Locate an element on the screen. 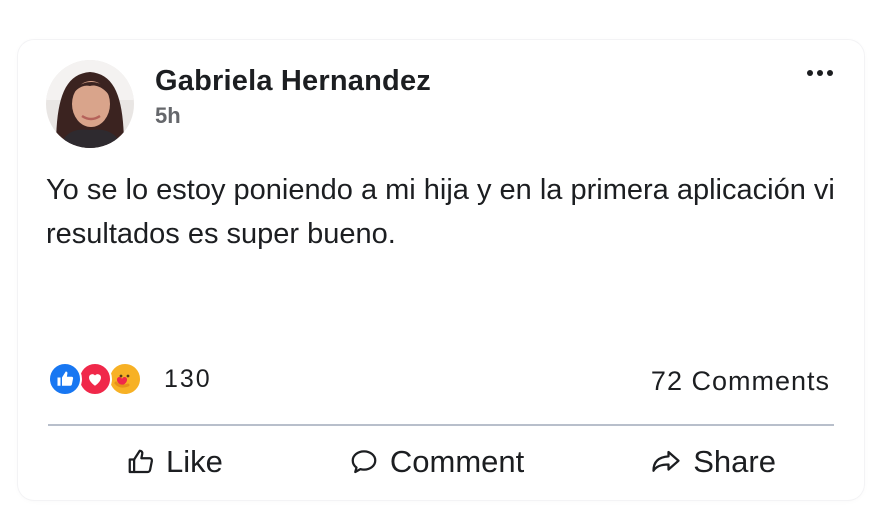 The width and height of the screenshot is (888, 516). reaction-count: 130 is located at coordinates (188, 378).